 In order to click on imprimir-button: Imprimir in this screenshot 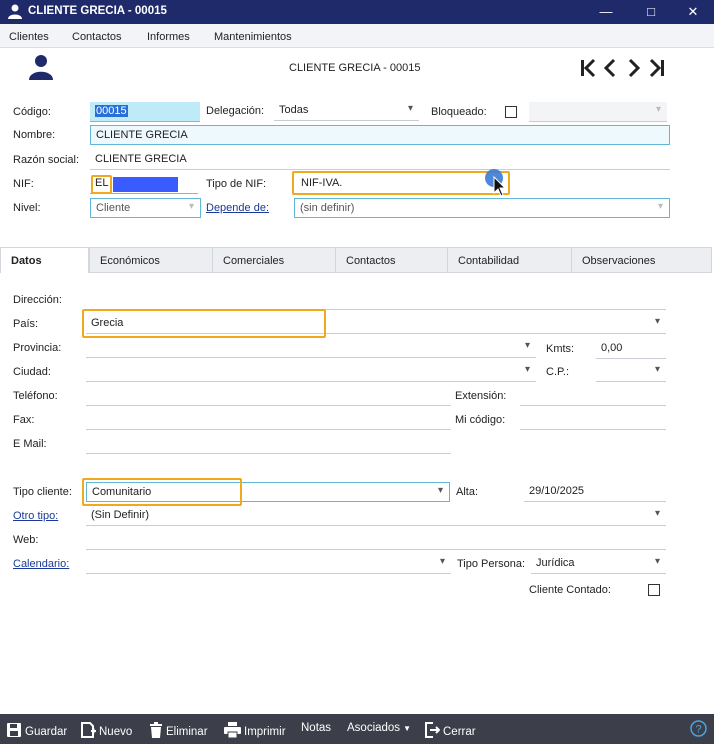, I will do `click(255, 730)`.